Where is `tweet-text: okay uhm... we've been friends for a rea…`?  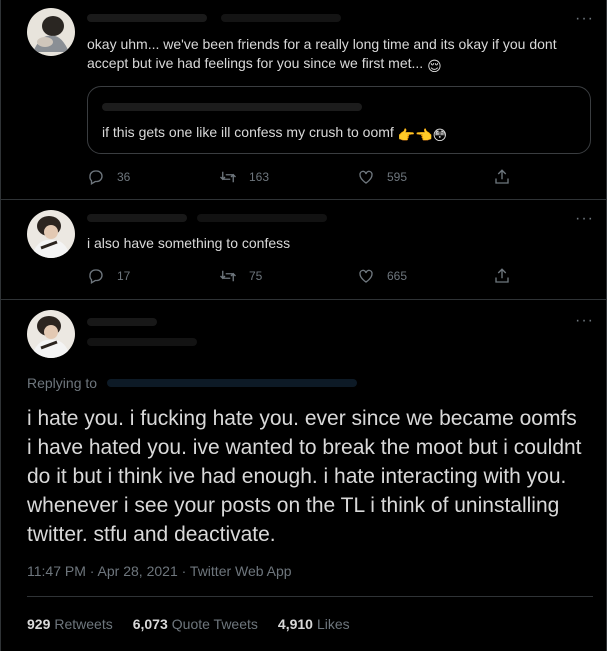 tweet-text: okay uhm... we've been friends for a rea… is located at coordinates (337, 55).